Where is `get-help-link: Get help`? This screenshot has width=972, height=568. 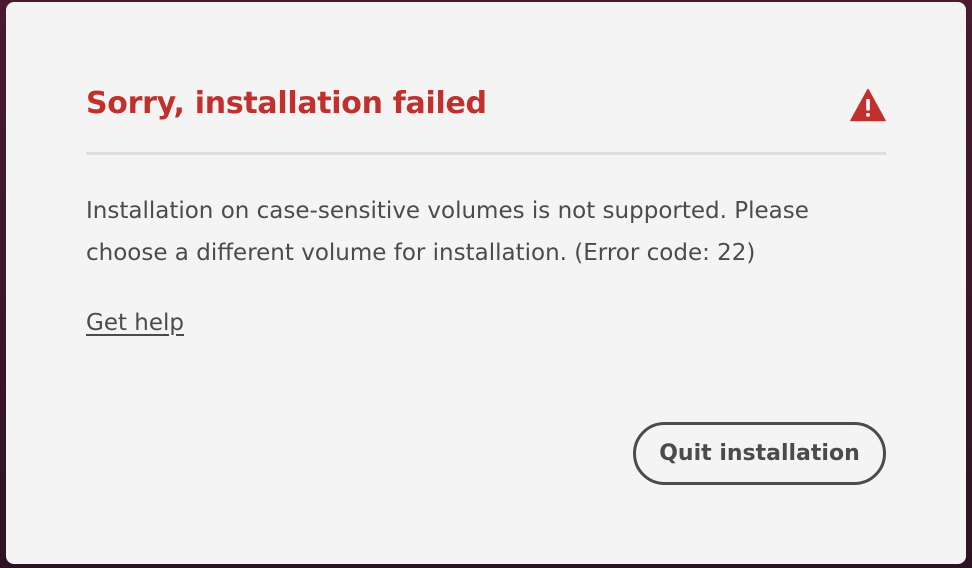
get-help-link: Get help is located at coordinates (135, 323).